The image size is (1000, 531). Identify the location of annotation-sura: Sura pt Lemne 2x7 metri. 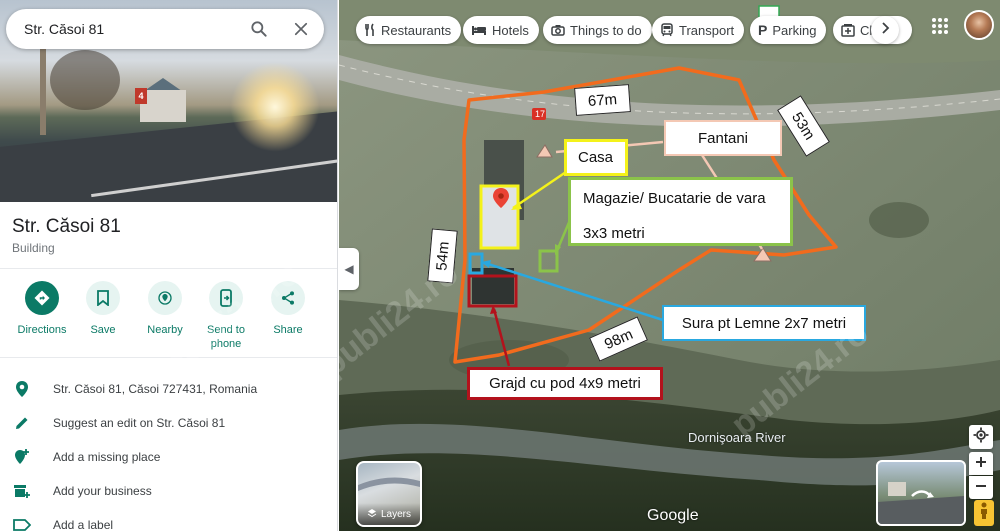
(764, 323).